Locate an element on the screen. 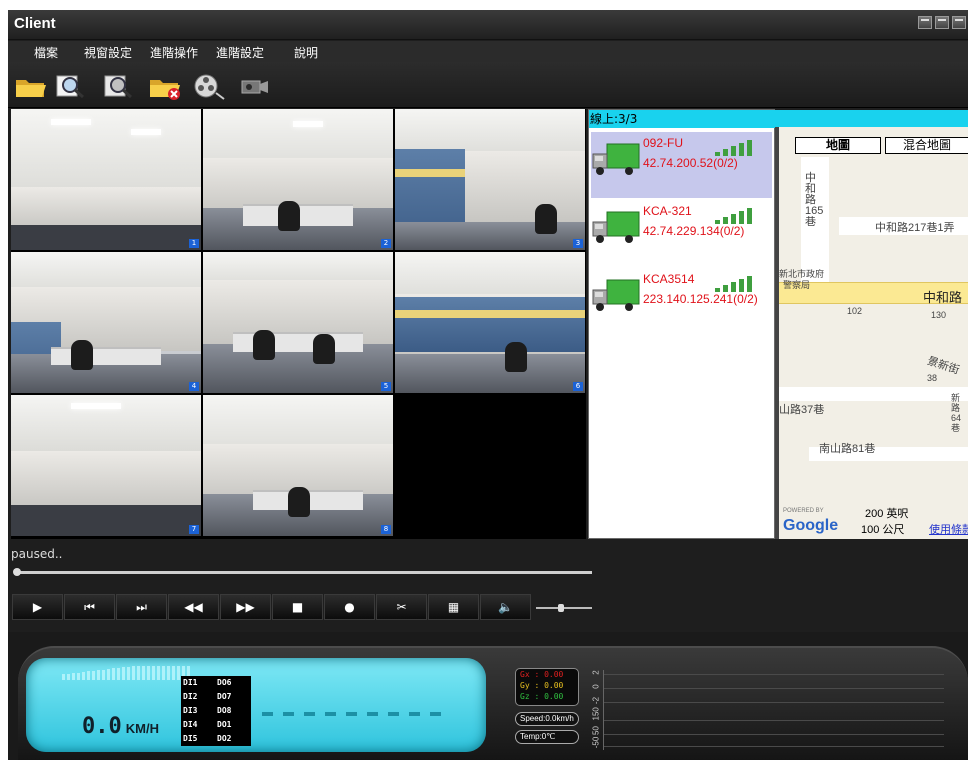 Image resolution: width=968 pixels, height=760 pixels. map-button: 地圖 is located at coordinates (838, 145).